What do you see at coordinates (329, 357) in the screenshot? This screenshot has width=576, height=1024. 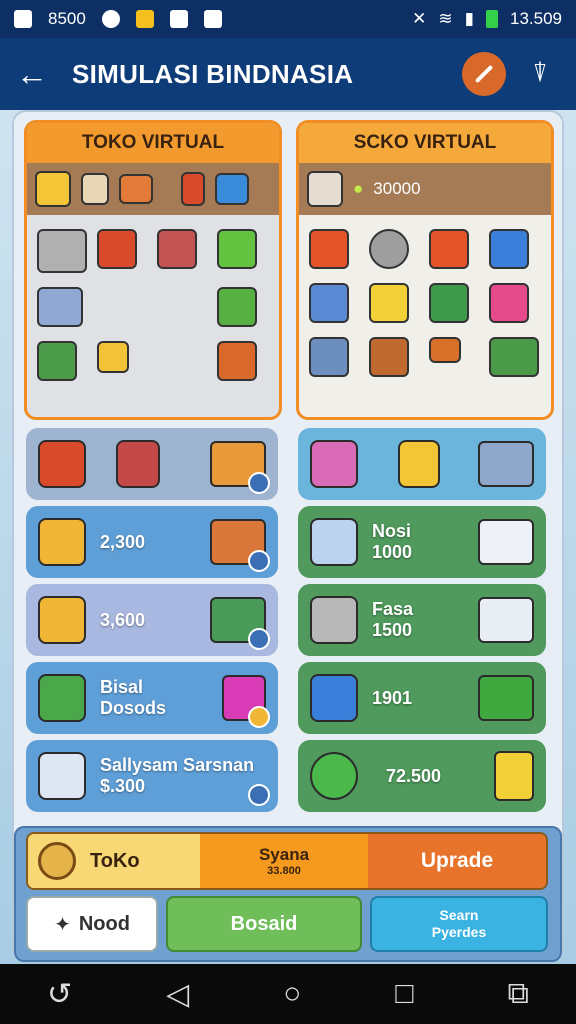 I see `shelf-icon` at bounding box center [329, 357].